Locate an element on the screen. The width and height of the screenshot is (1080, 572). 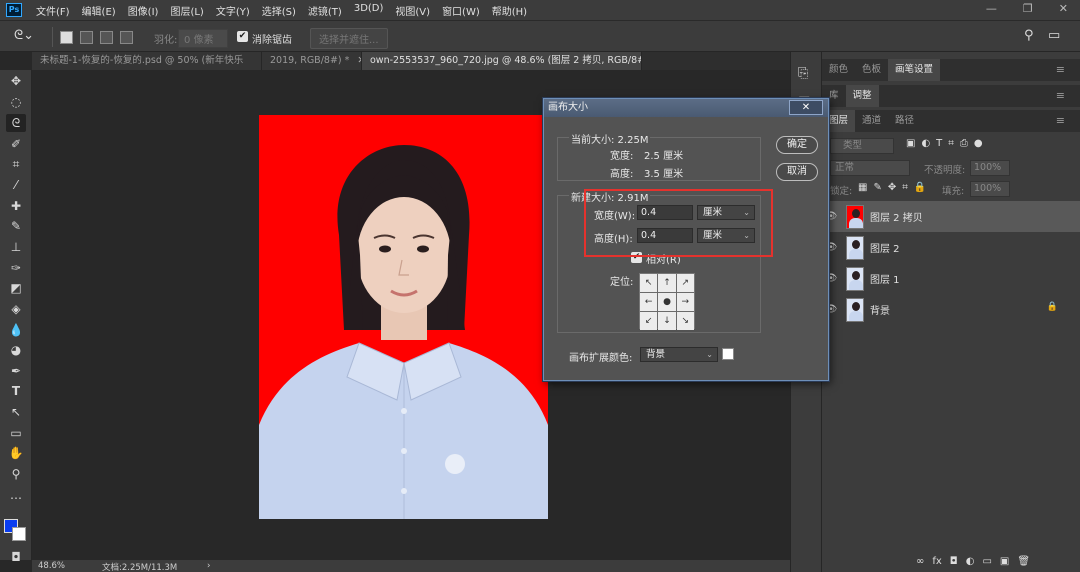
new-layer-icon: ▣ is located at coordinates (1004, 561).